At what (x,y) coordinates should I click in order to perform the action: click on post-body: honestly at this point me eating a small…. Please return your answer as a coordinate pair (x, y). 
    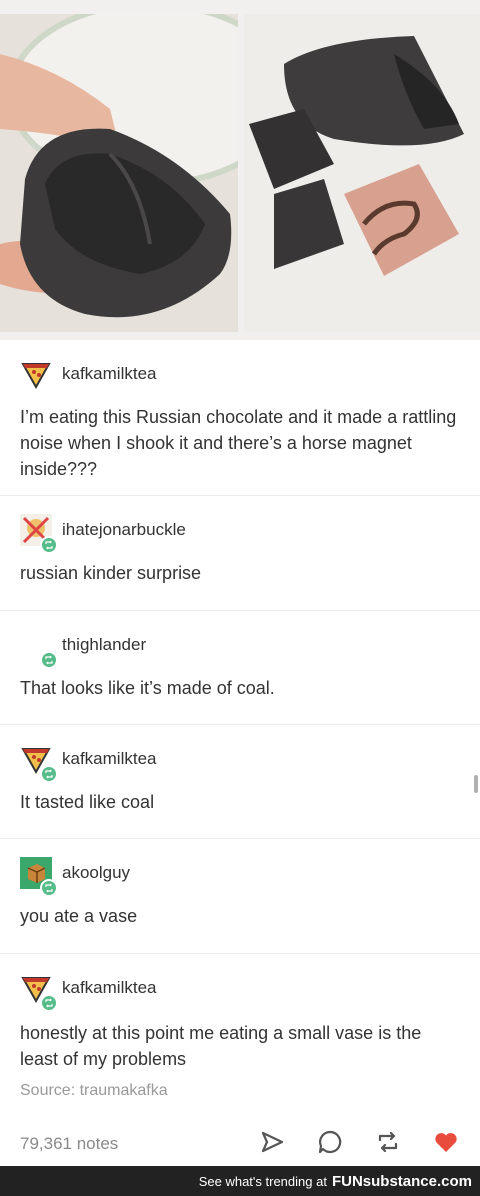
    Looking at the image, I should click on (221, 1046).